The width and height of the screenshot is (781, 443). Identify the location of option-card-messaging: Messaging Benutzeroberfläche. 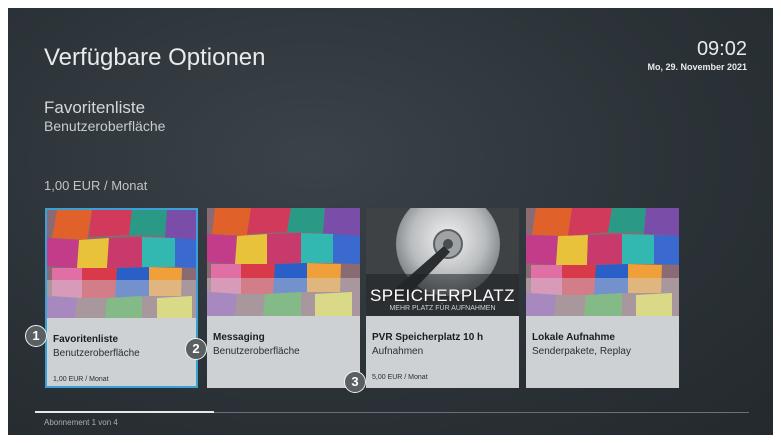
(283, 298).